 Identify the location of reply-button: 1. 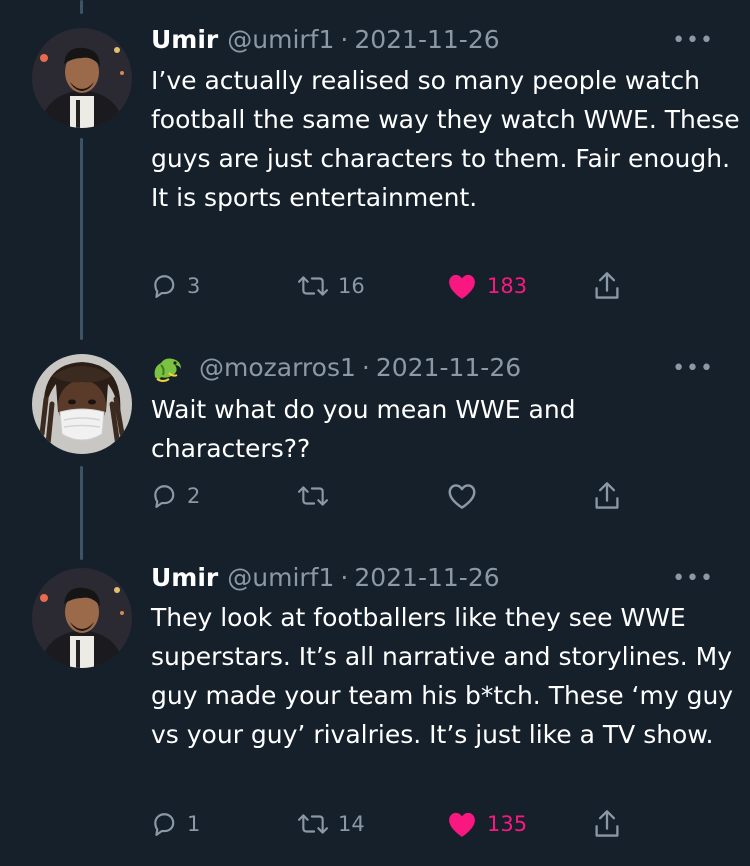
(175, 824).